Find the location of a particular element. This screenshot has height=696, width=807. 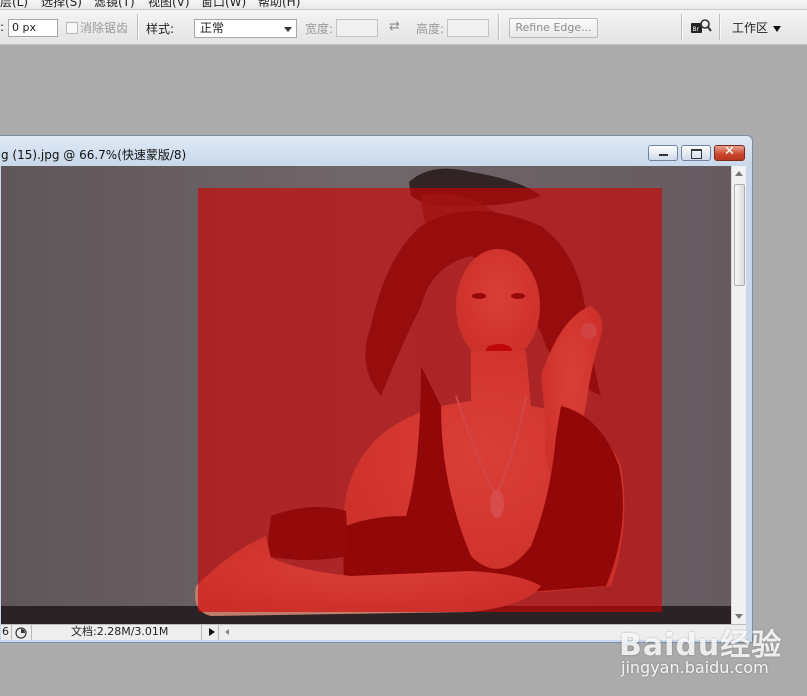

scroll-down-icon is located at coordinates (739, 616).